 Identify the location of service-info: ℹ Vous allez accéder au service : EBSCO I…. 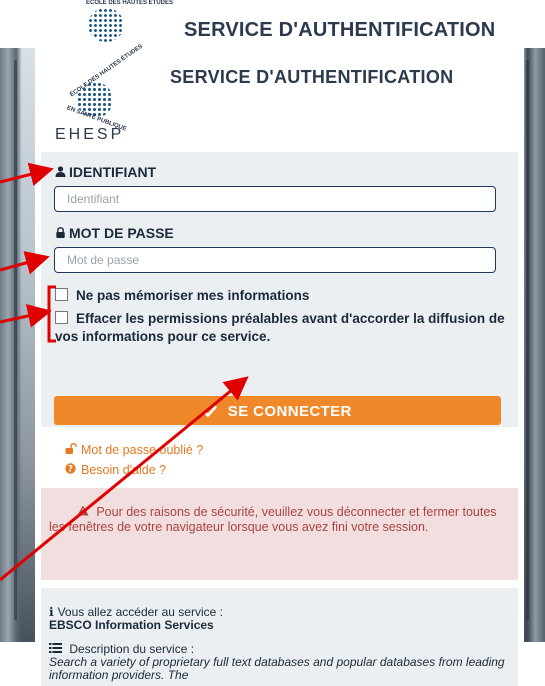
(279, 637).